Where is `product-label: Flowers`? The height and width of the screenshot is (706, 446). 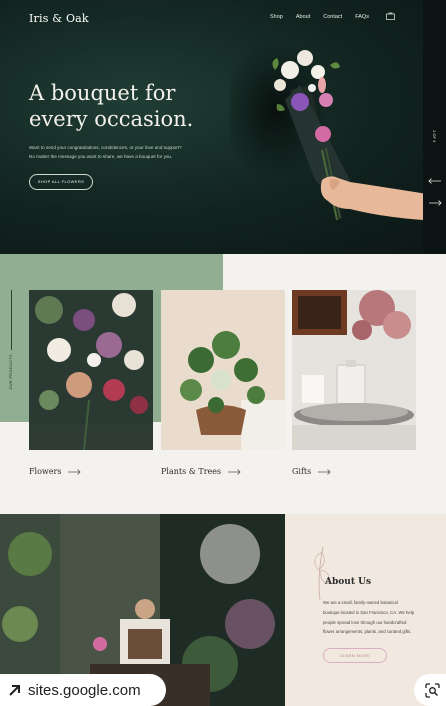 product-label: Flowers is located at coordinates (45, 471).